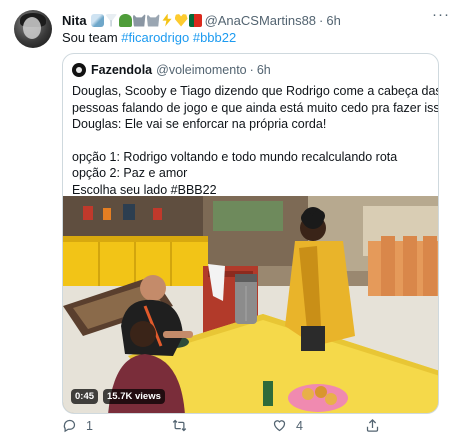 The height and width of the screenshot is (445, 465). What do you see at coordinates (441, 16) in the screenshot?
I see `more-options-icon: ···` at bounding box center [441, 16].